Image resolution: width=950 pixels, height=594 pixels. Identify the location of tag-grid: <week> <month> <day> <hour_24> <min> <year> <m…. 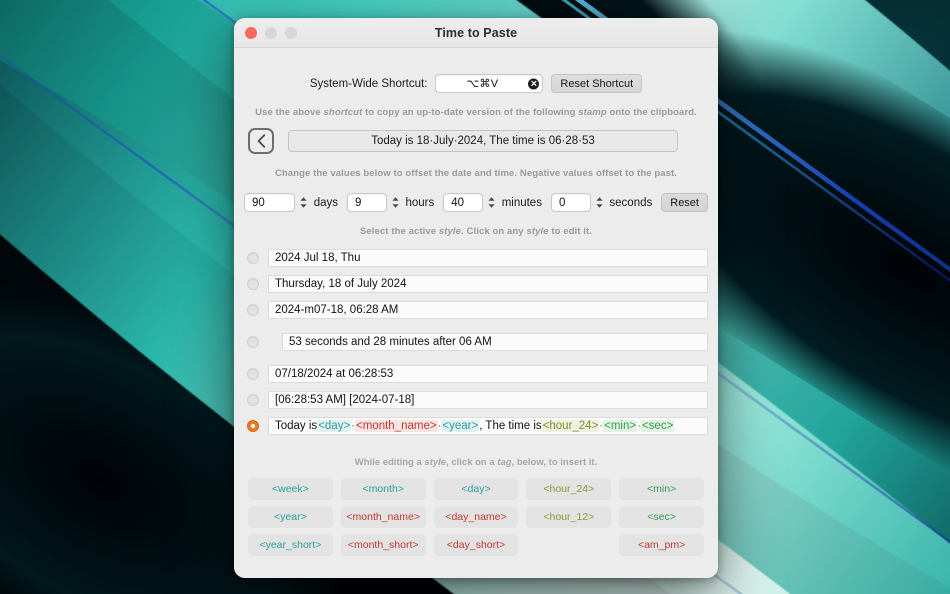
(476, 522).